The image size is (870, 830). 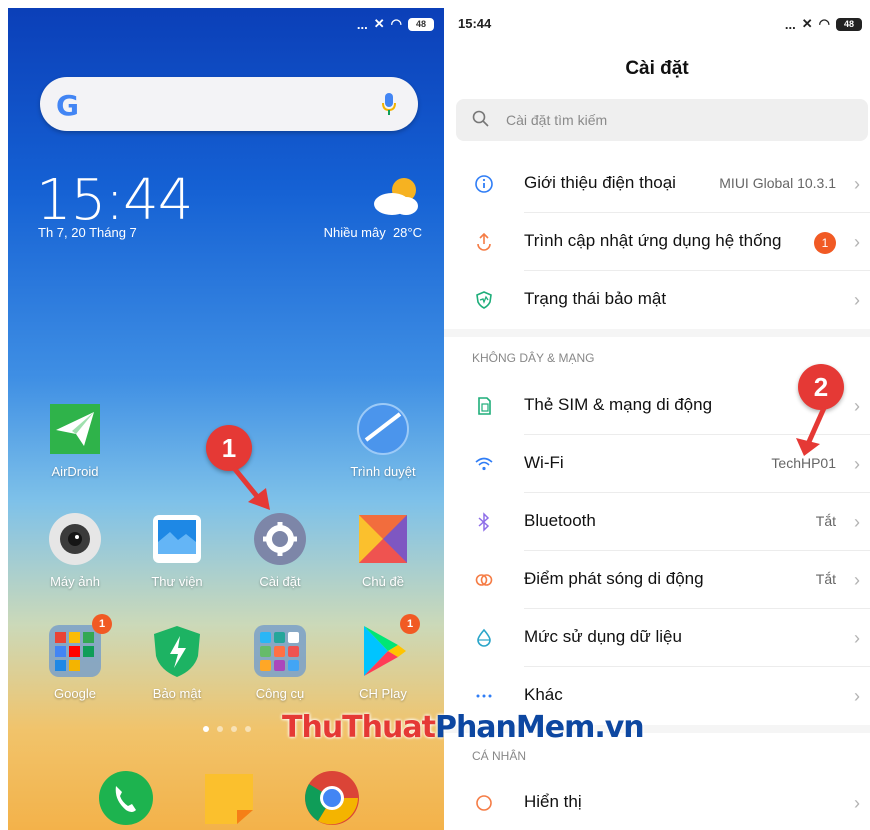 What do you see at coordinates (484, 637) in the screenshot?
I see `water-drop-icon` at bounding box center [484, 637].